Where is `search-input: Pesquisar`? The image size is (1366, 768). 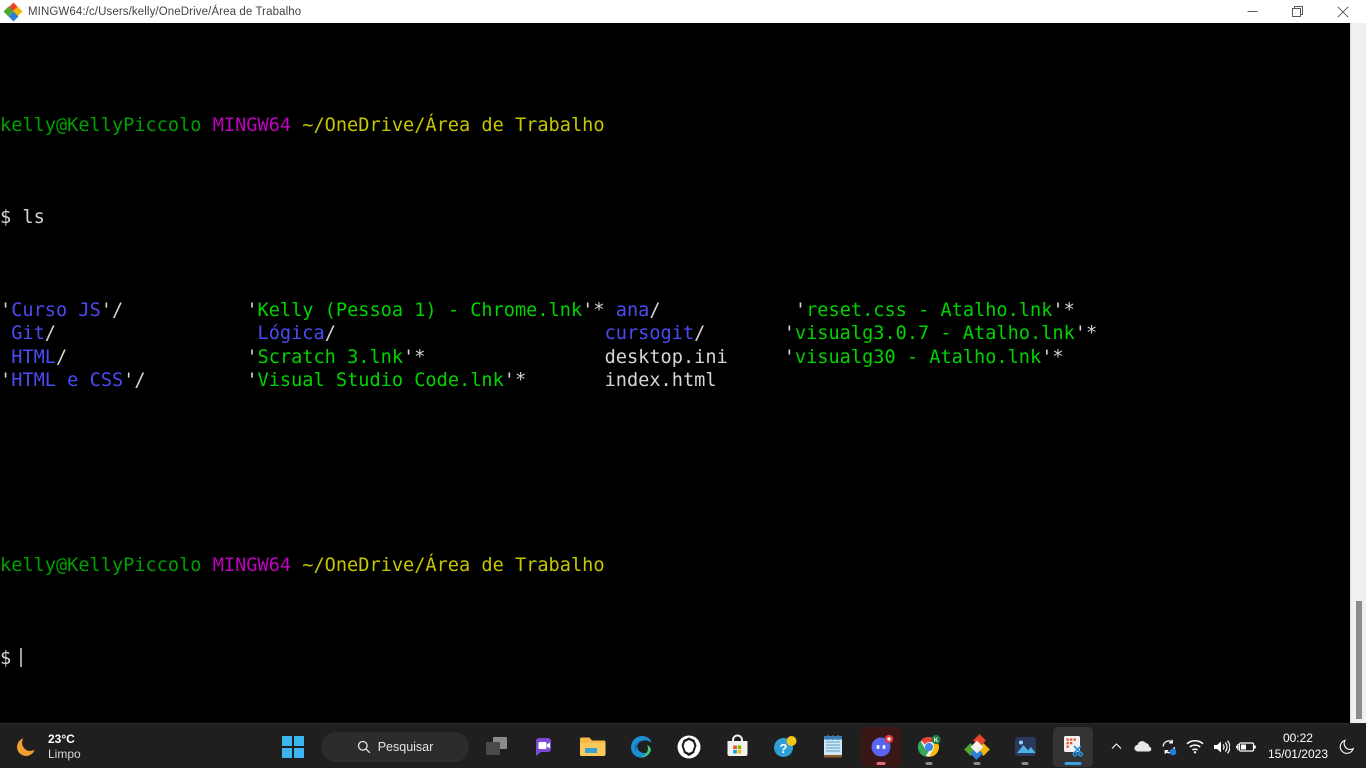 search-input: Pesquisar is located at coordinates (395, 746).